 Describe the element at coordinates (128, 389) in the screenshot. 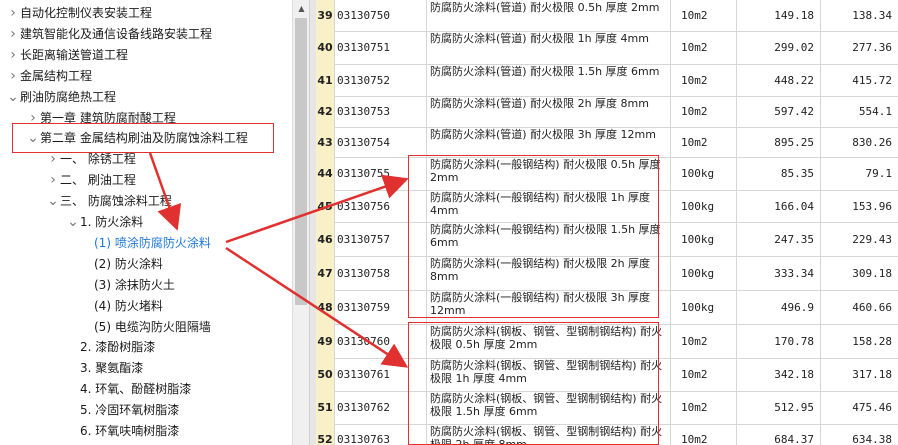

I see `tree-node: 4. 环氧、酚醛树脂漆` at that location.